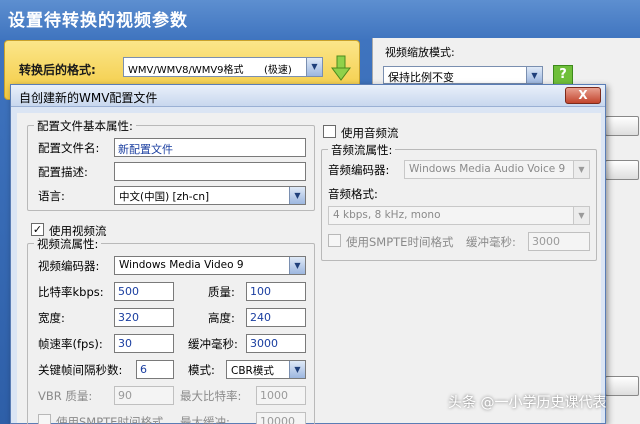 Image resolution: width=640 pixels, height=424 pixels. I want to click on max-bitrate-label: 最大比特率:, so click(211, 396).